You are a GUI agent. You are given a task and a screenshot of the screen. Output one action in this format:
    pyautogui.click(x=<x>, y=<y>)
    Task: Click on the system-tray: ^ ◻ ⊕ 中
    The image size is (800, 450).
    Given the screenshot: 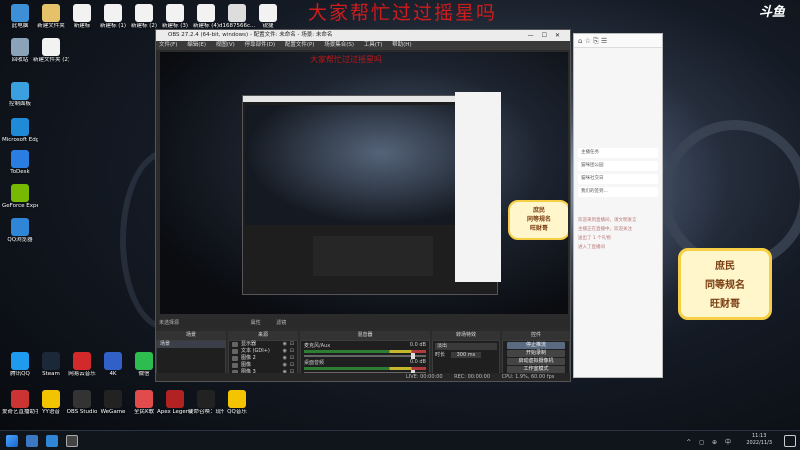 What is the action you would take?
    pyautogui.click(x=710, y=441)
    